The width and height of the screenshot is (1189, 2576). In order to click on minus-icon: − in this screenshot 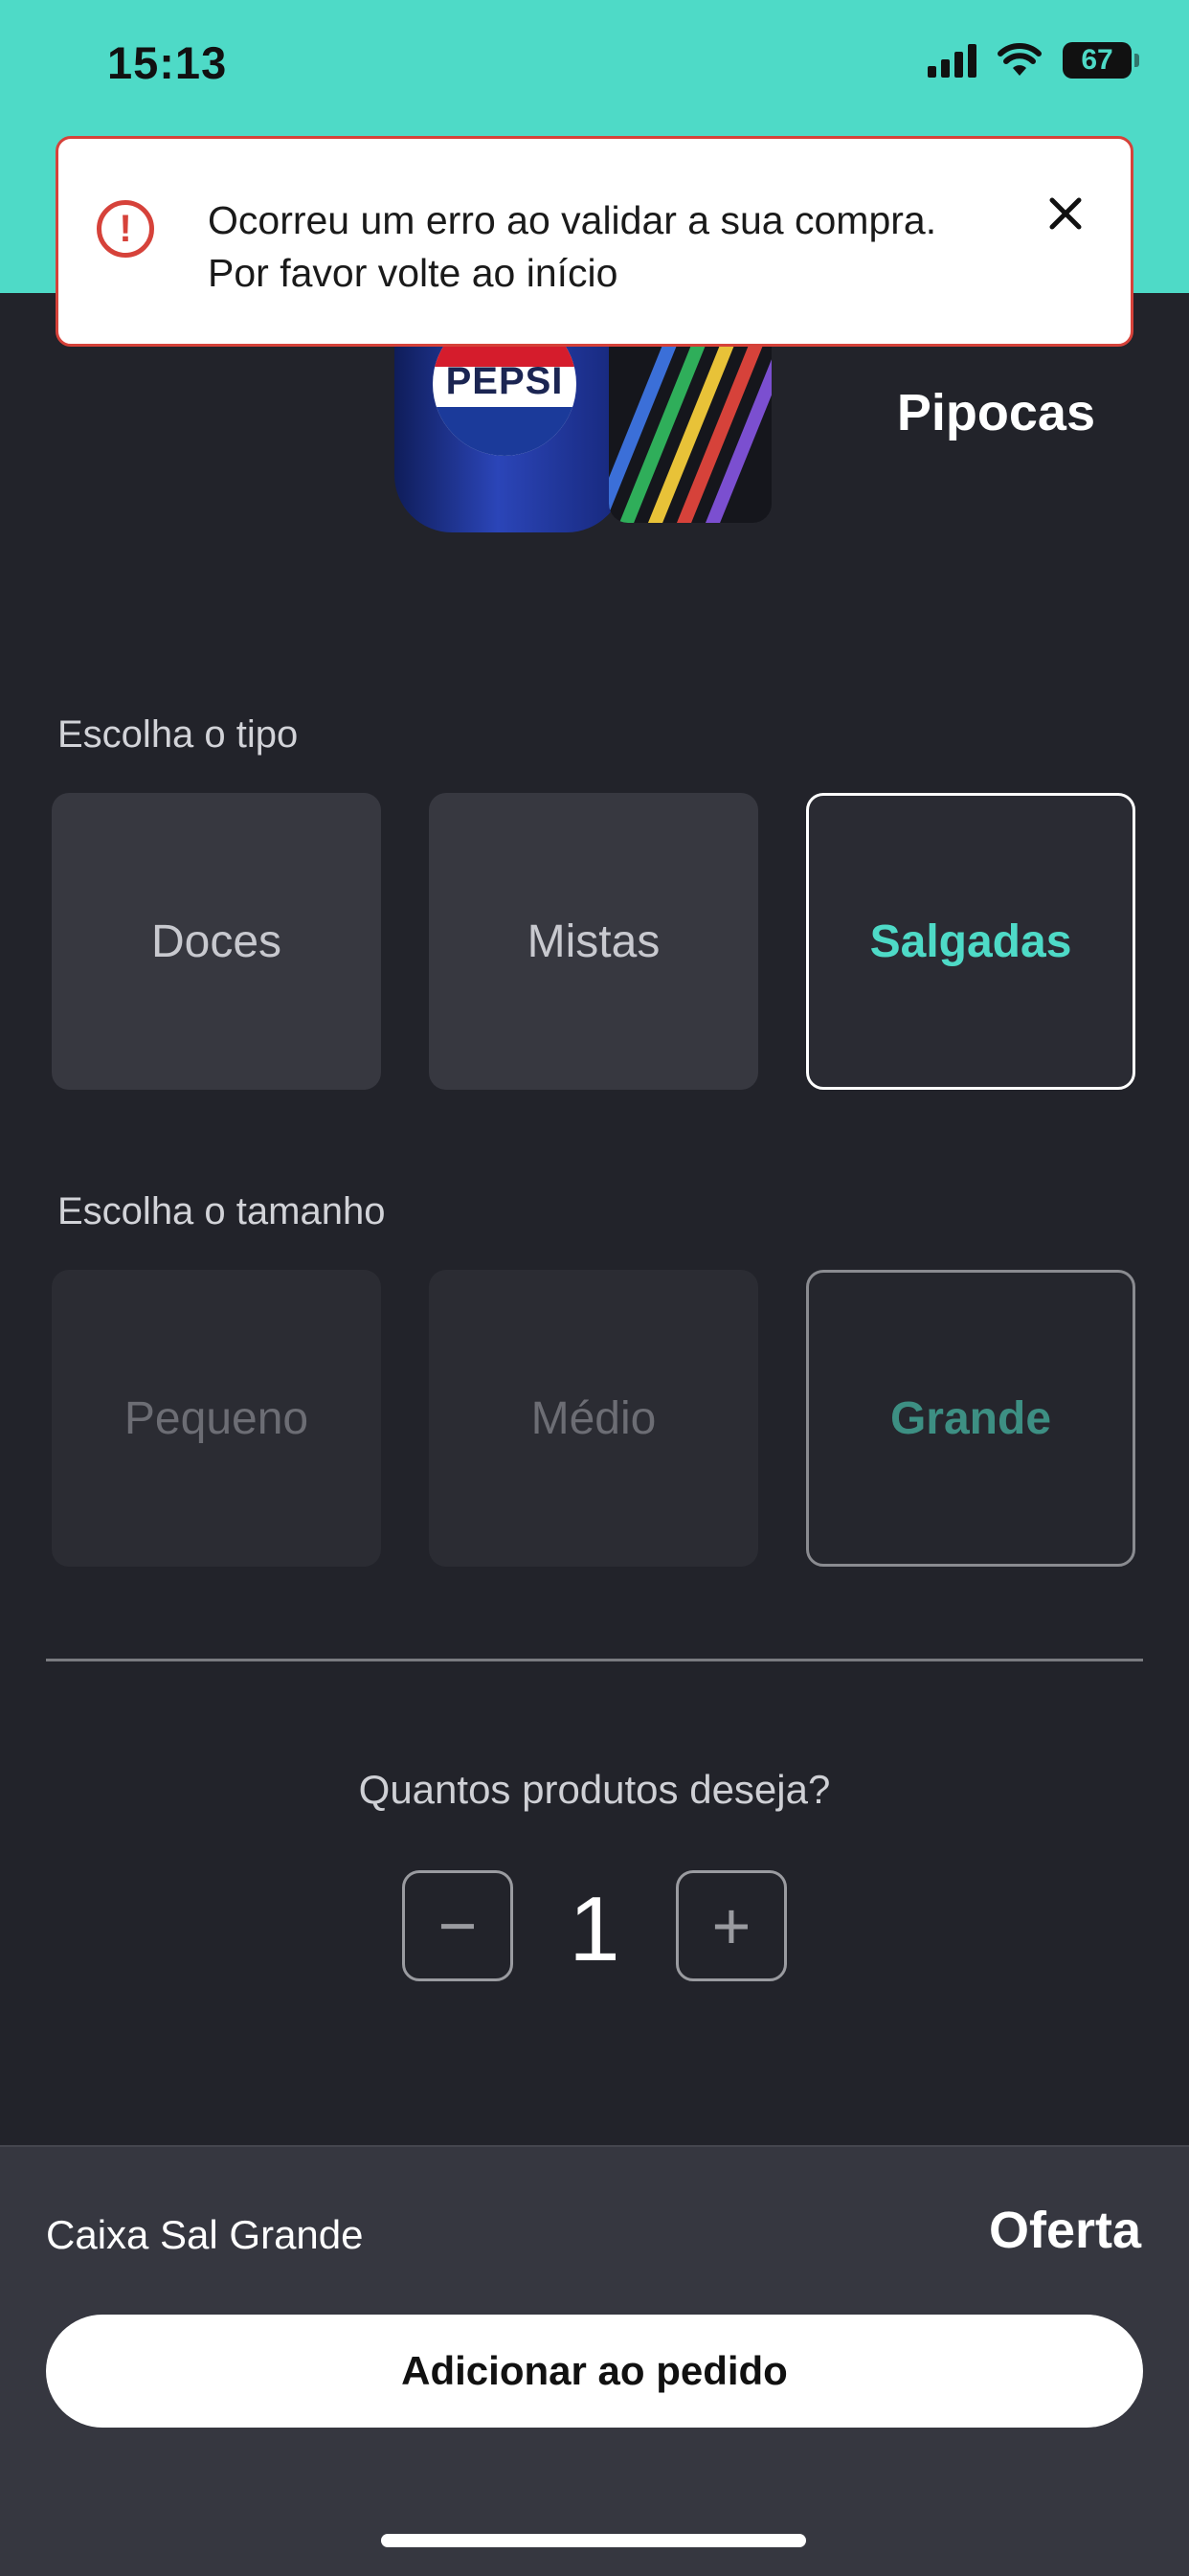, I will do `click(457, 1925)`.